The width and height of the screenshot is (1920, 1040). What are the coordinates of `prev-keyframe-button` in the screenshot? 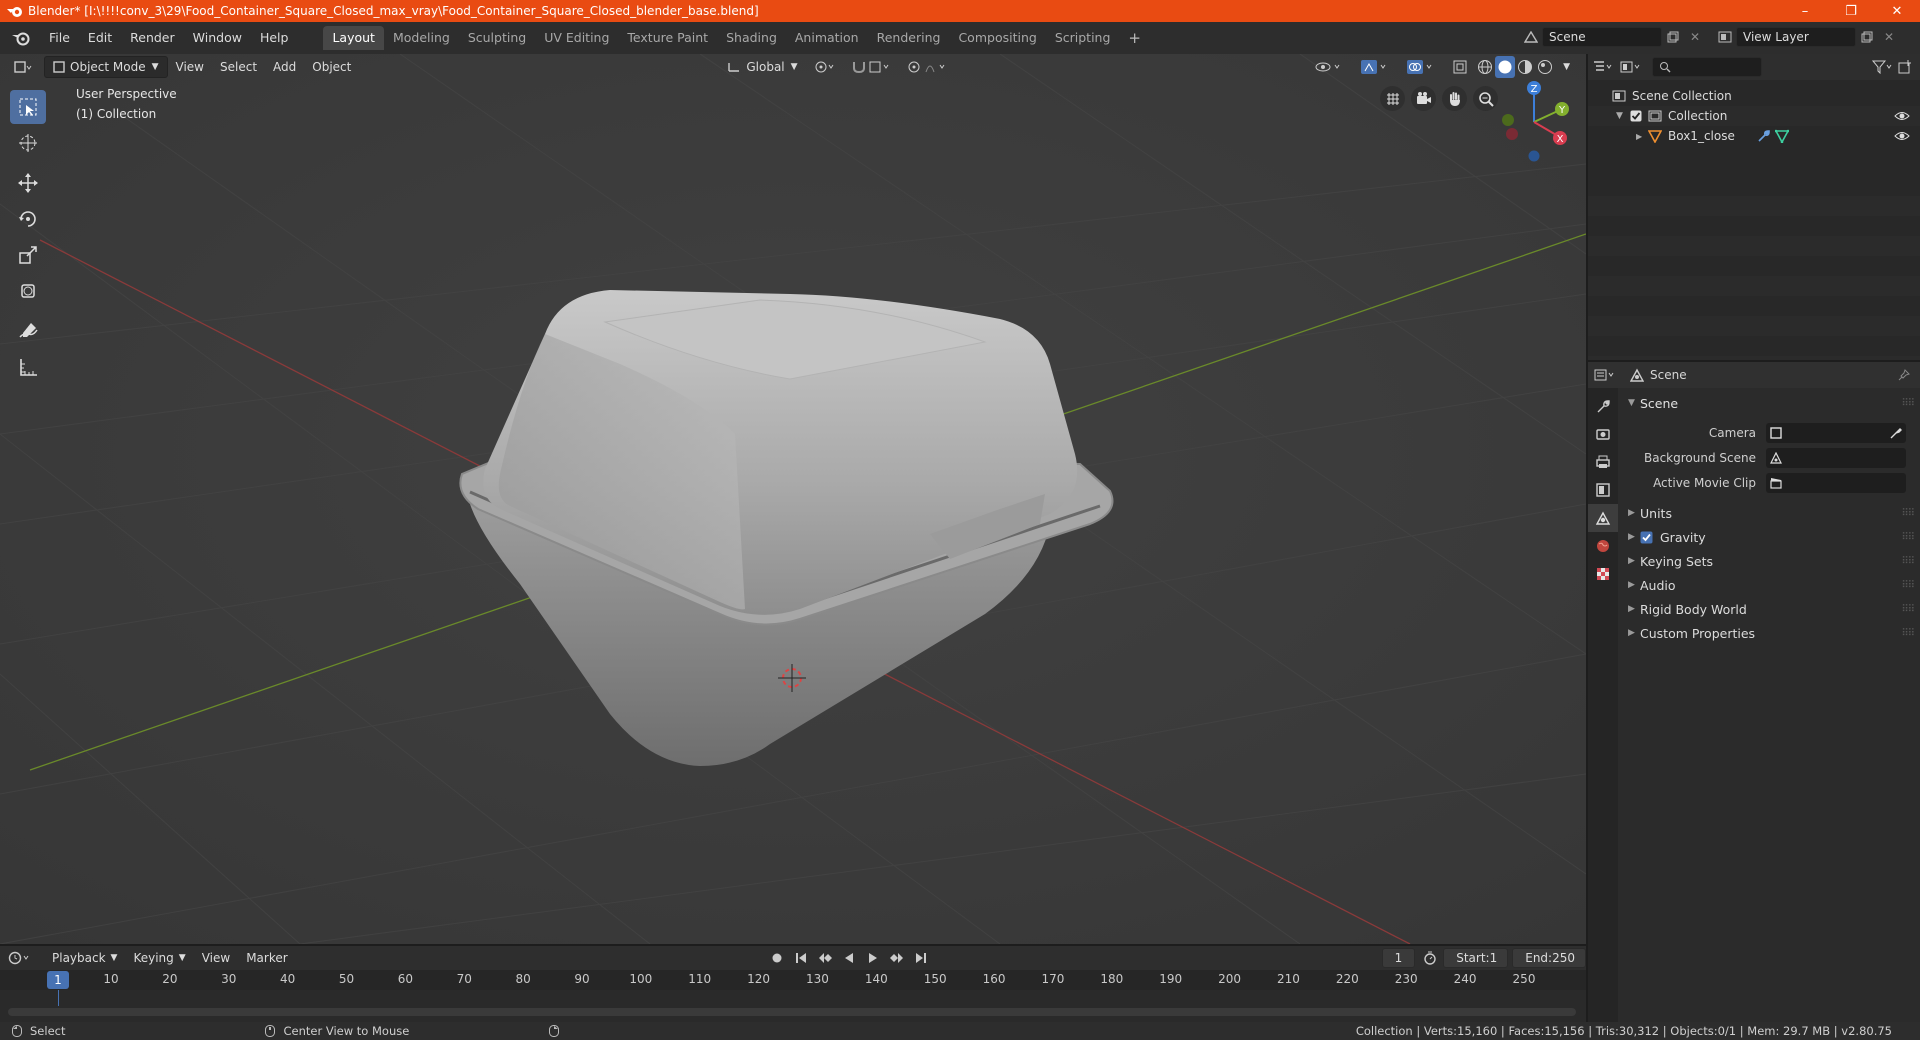 It's located at (825, 958).